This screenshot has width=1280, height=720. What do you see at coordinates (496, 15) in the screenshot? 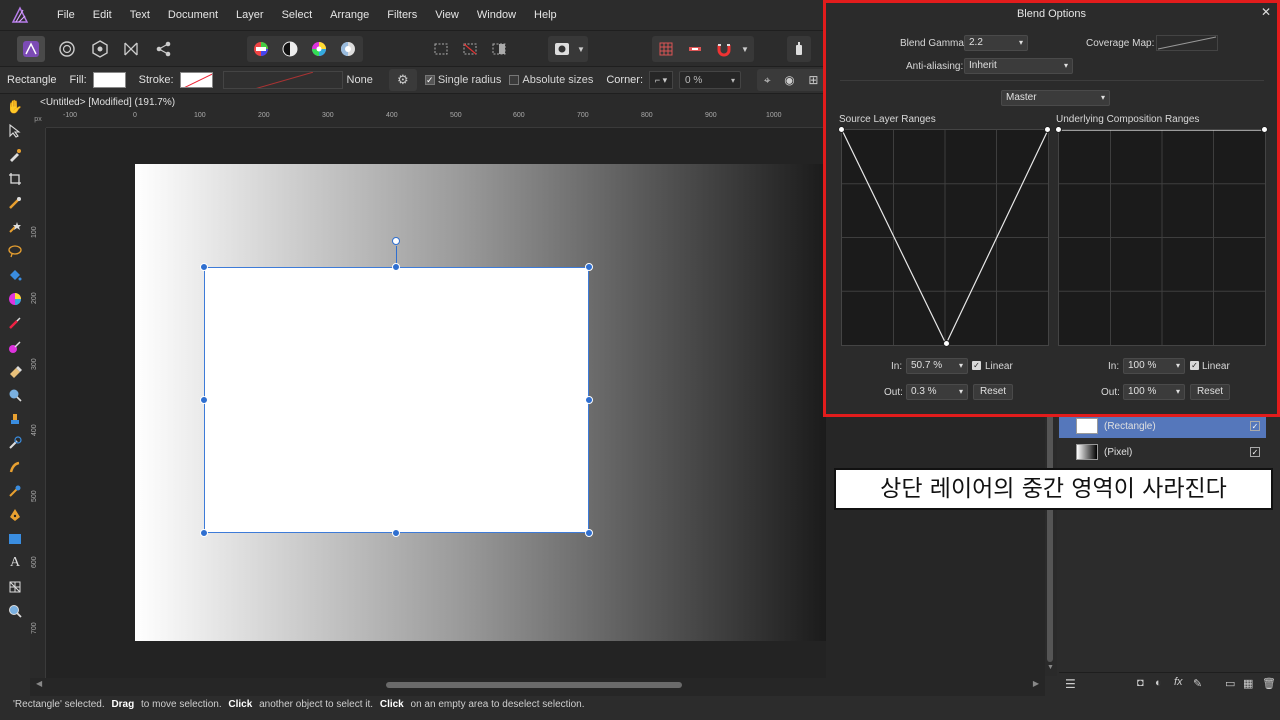
I see `menu-window: Window` at bounding box center [496, 15].